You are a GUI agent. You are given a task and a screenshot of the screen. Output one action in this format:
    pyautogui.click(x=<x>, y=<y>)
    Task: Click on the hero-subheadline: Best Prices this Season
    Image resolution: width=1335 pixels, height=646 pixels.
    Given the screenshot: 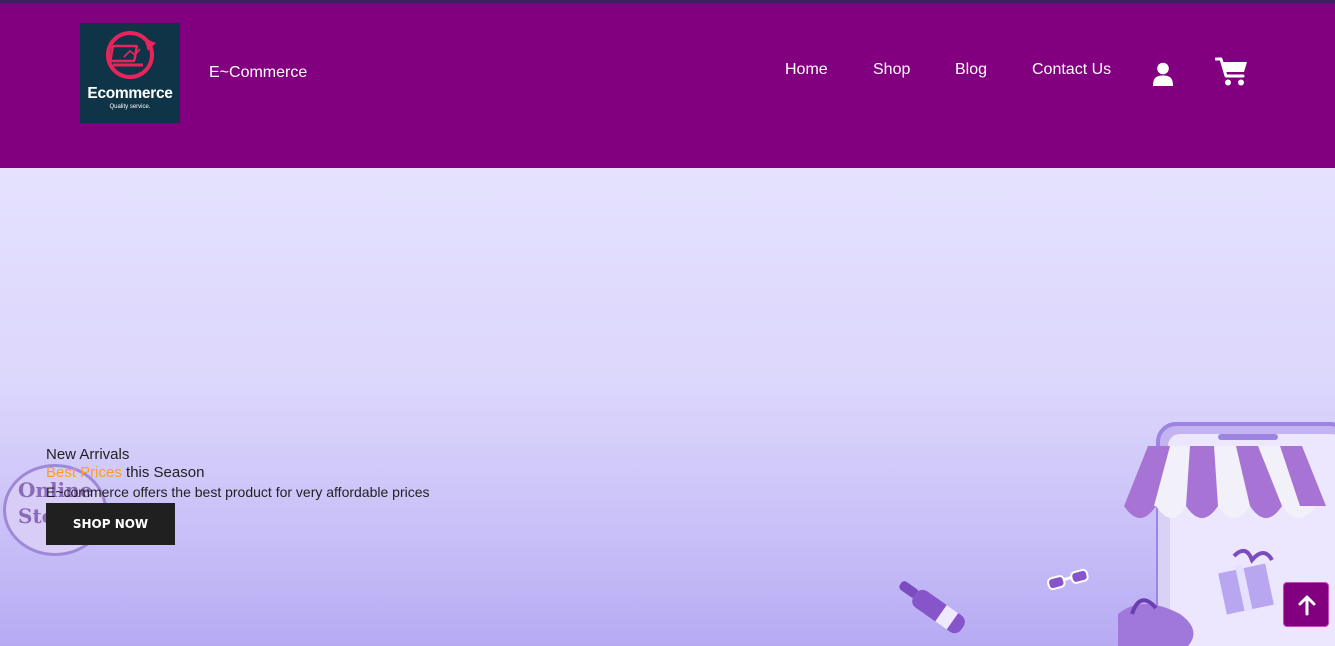 What is the action you would take?
    pyautogui.click(x=238, y=473)
    